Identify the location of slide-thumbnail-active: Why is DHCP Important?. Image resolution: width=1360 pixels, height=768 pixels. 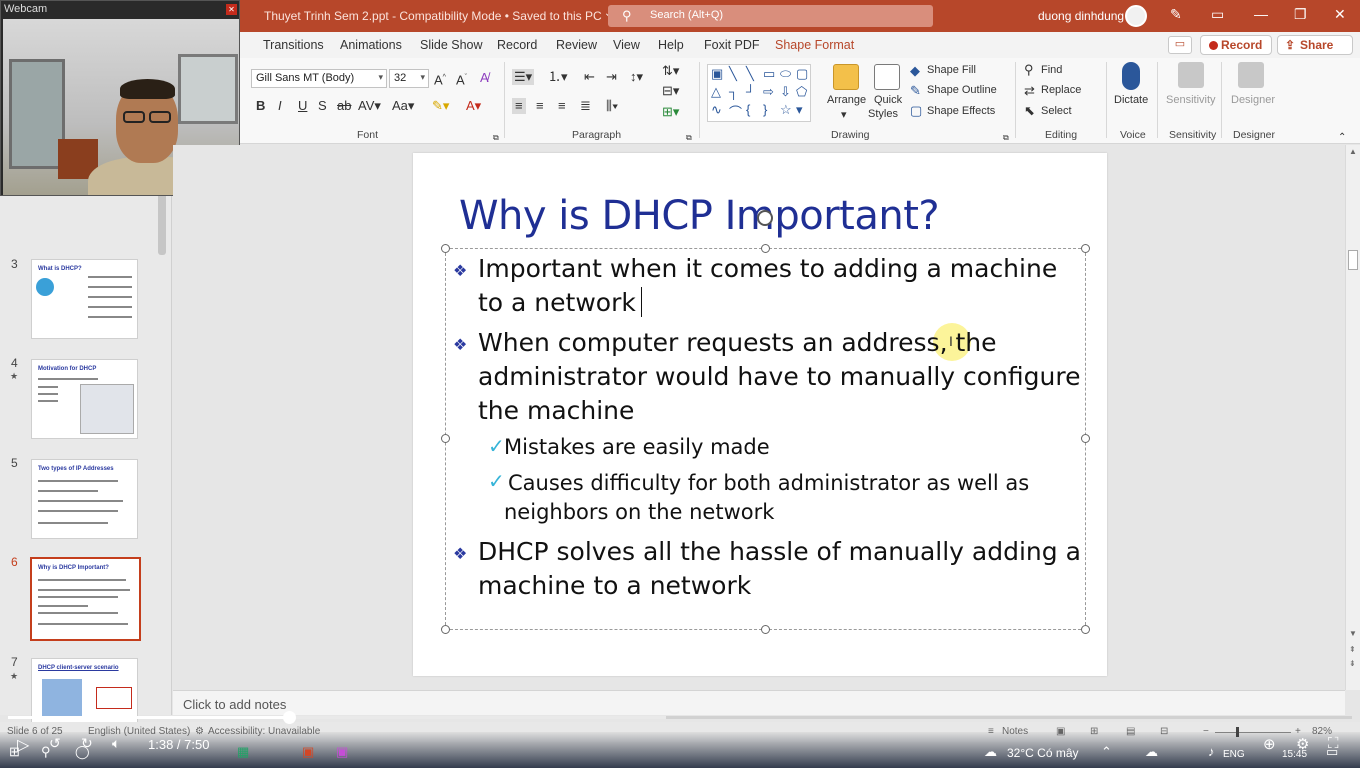
(85, 599).